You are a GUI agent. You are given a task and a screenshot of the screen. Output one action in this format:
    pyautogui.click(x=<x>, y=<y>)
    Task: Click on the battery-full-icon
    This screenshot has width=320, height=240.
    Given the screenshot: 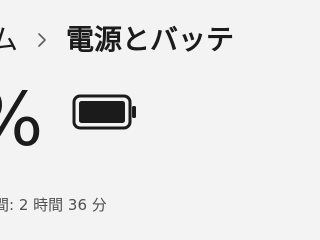 What is the action you would take?
    pyautogui.click(x=104, y=112)
    